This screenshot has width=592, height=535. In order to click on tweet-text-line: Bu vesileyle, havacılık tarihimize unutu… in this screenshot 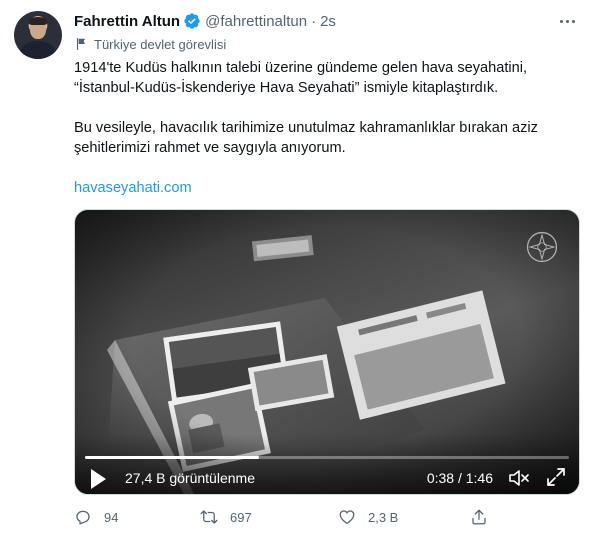, I will do `click(306, 128)`.